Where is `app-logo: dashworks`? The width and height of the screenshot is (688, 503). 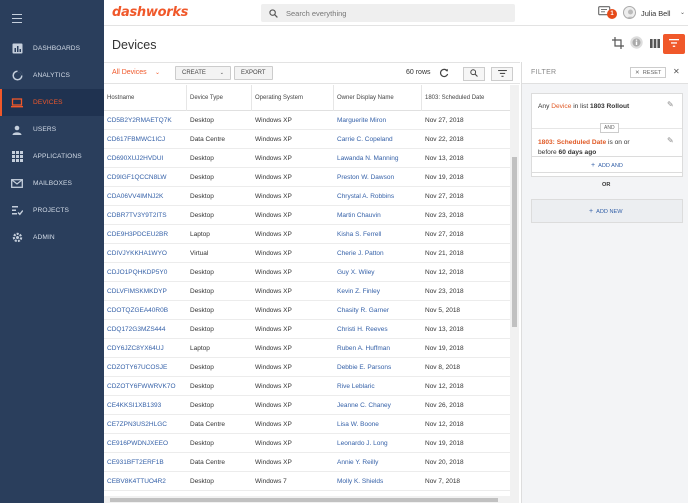
app-logo: dashworks is located at coordinates (150, 12).